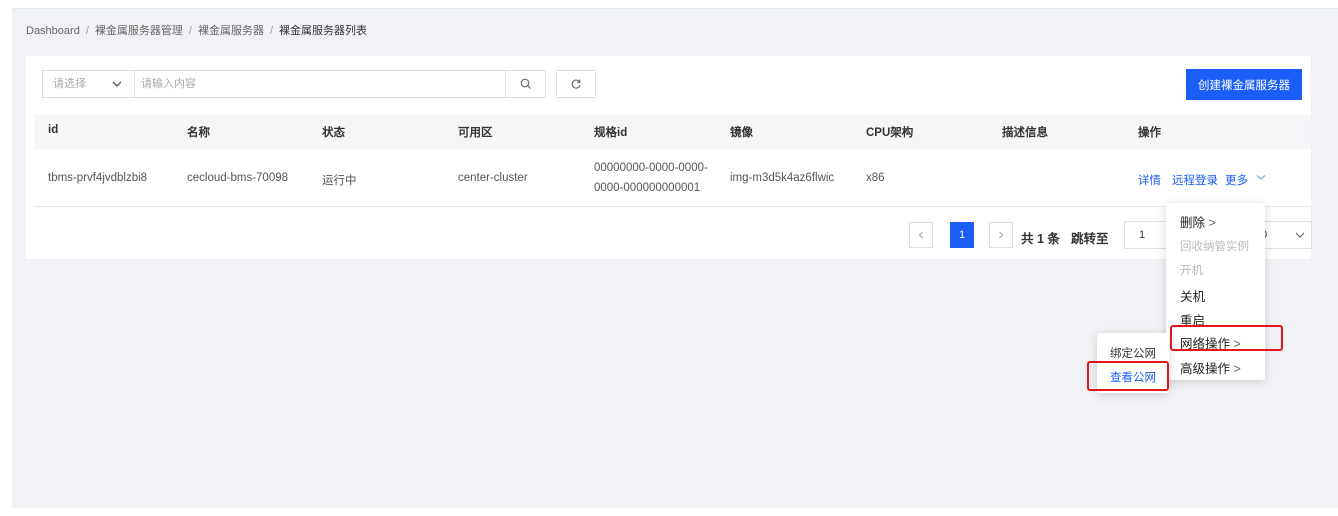 The width and height of the screenshot is (1338, 516). What do you see at coordinates (1128, 376) in the screenshot?
I see `view-public-ip-highlight-box` at bounding box center [1128, 376].